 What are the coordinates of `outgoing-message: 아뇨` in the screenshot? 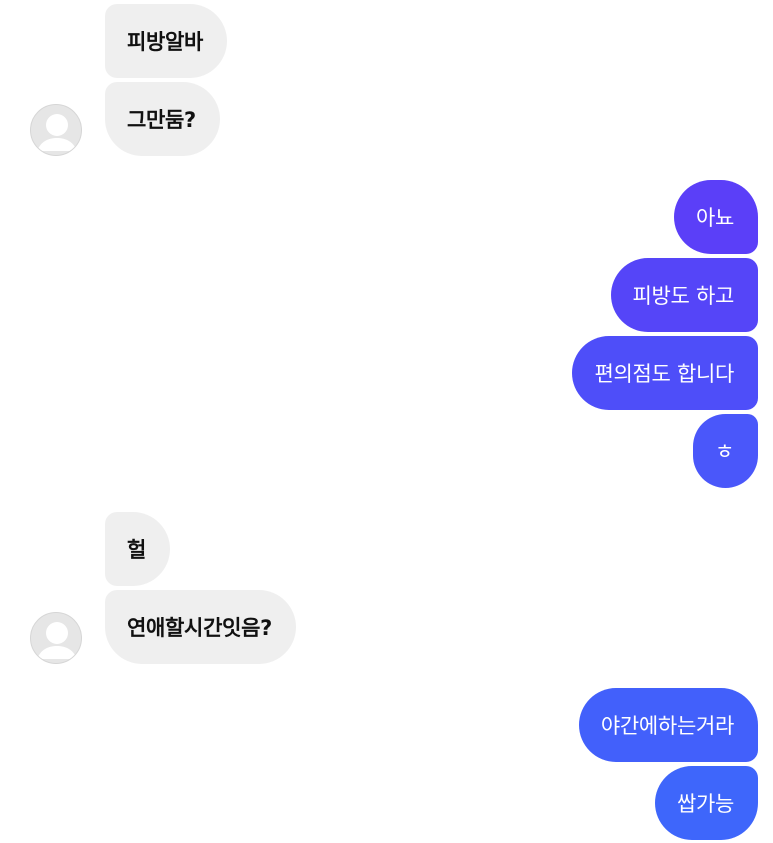 It's located at (715, 217).